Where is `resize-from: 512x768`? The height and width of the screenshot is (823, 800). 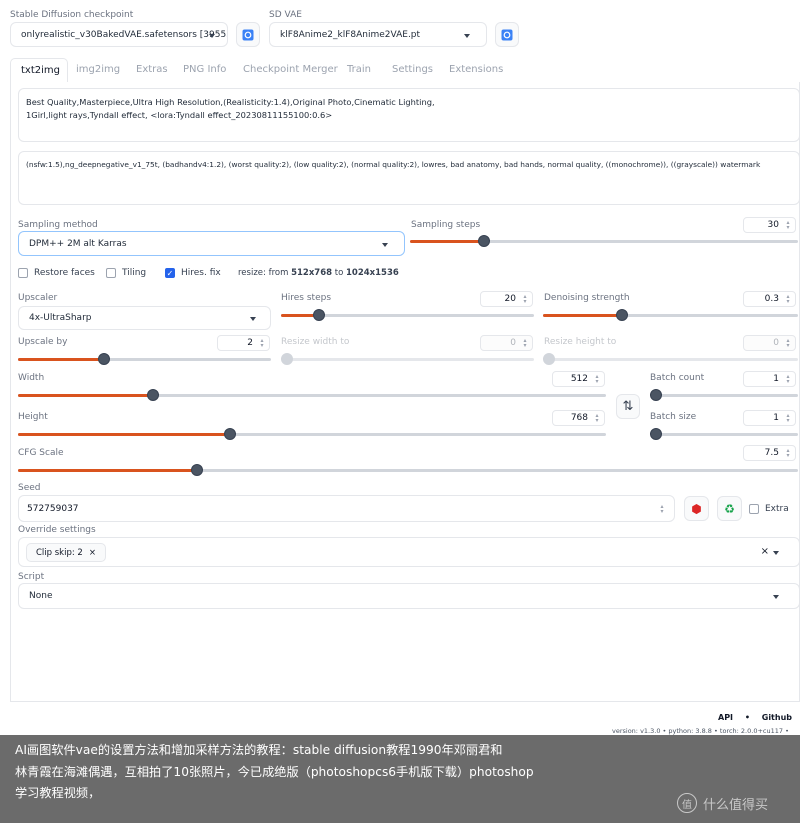 resize-from: 512x768 is located at coordinates (312, 273).